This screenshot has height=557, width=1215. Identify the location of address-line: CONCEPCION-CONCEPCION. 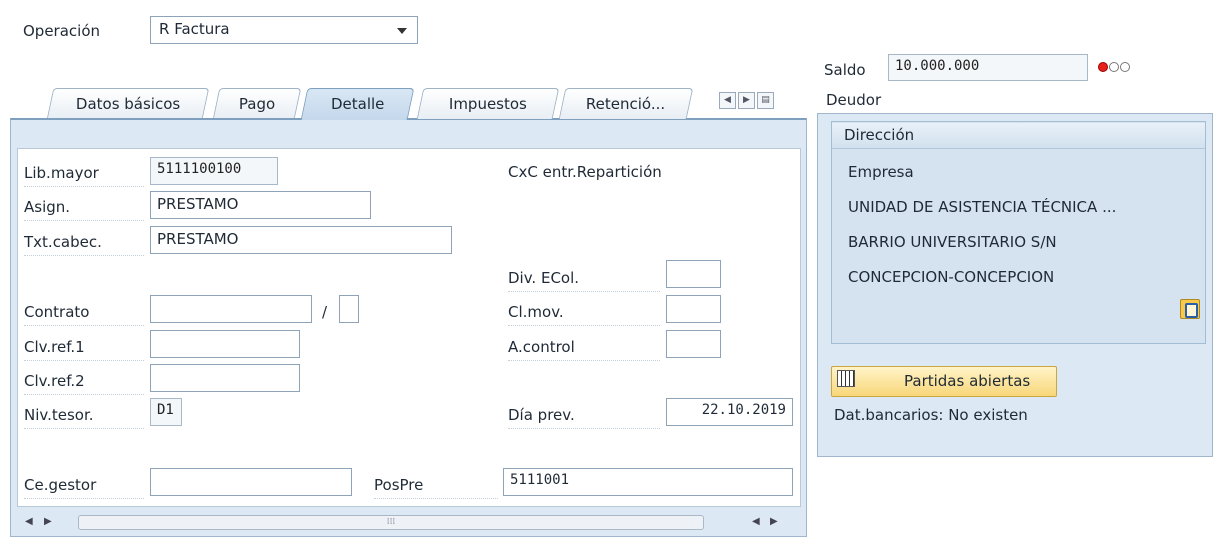
(951, 277).